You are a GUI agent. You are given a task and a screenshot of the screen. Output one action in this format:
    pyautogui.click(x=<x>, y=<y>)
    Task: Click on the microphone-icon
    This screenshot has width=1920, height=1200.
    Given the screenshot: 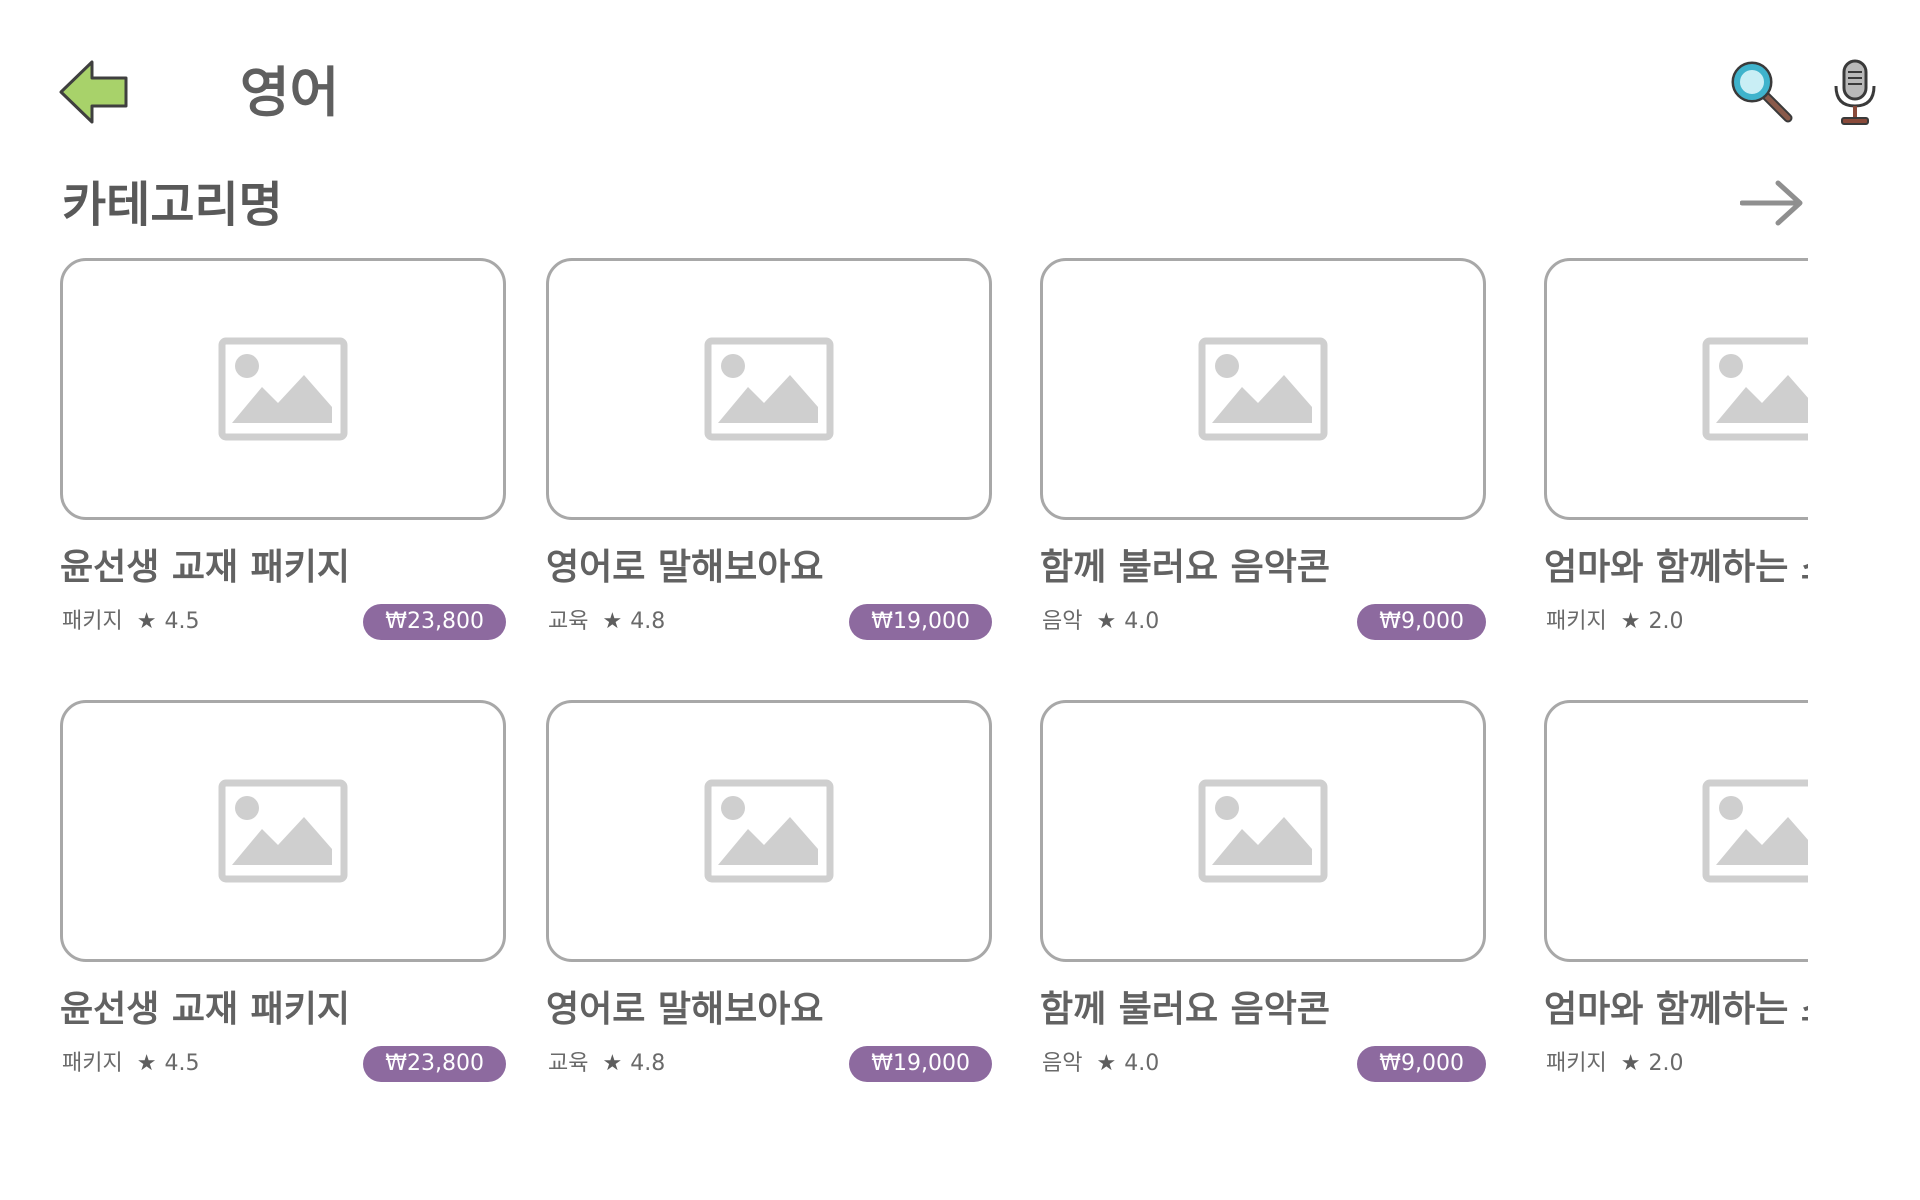 What is the action you would take?
    pyautogui.click(x=1855, y=92)
    